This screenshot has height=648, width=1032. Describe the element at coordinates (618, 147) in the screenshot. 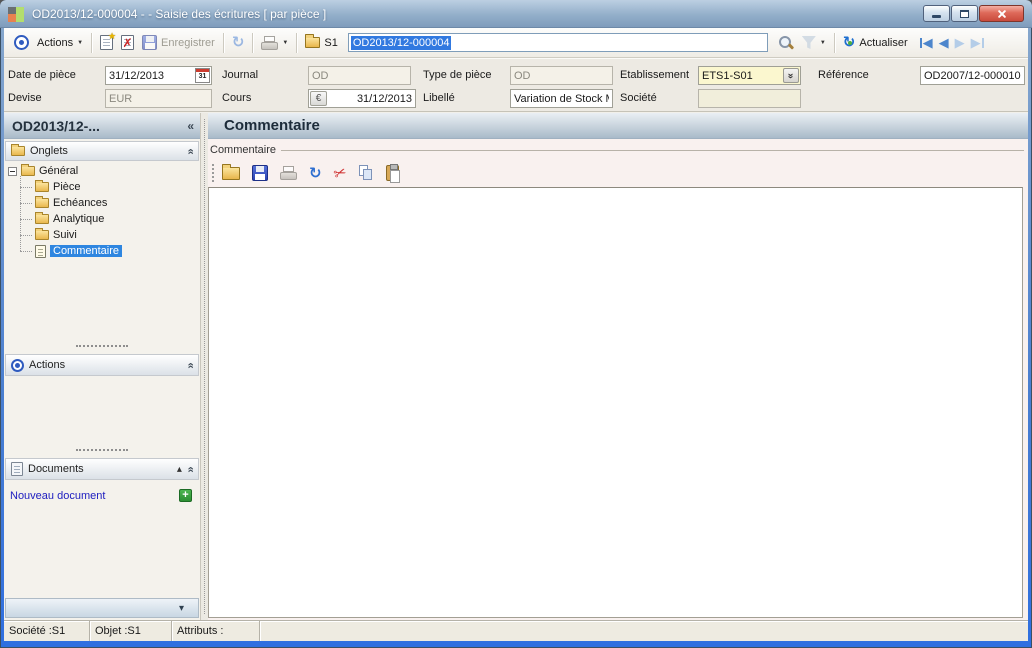

I see `groupbox-legend: Commentaire` at that location.